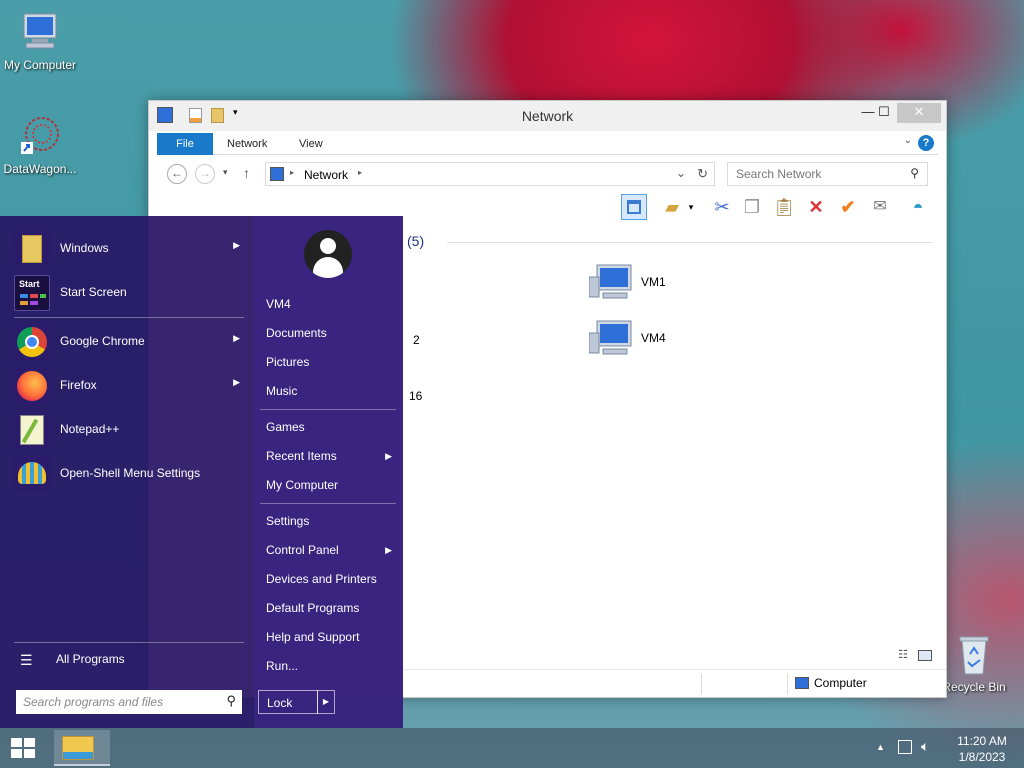 Image resolution: width=1024 pixels, height=768 pixels. I want to click on places-item-control-panel: Control Panel ▶, so click(331, 550).